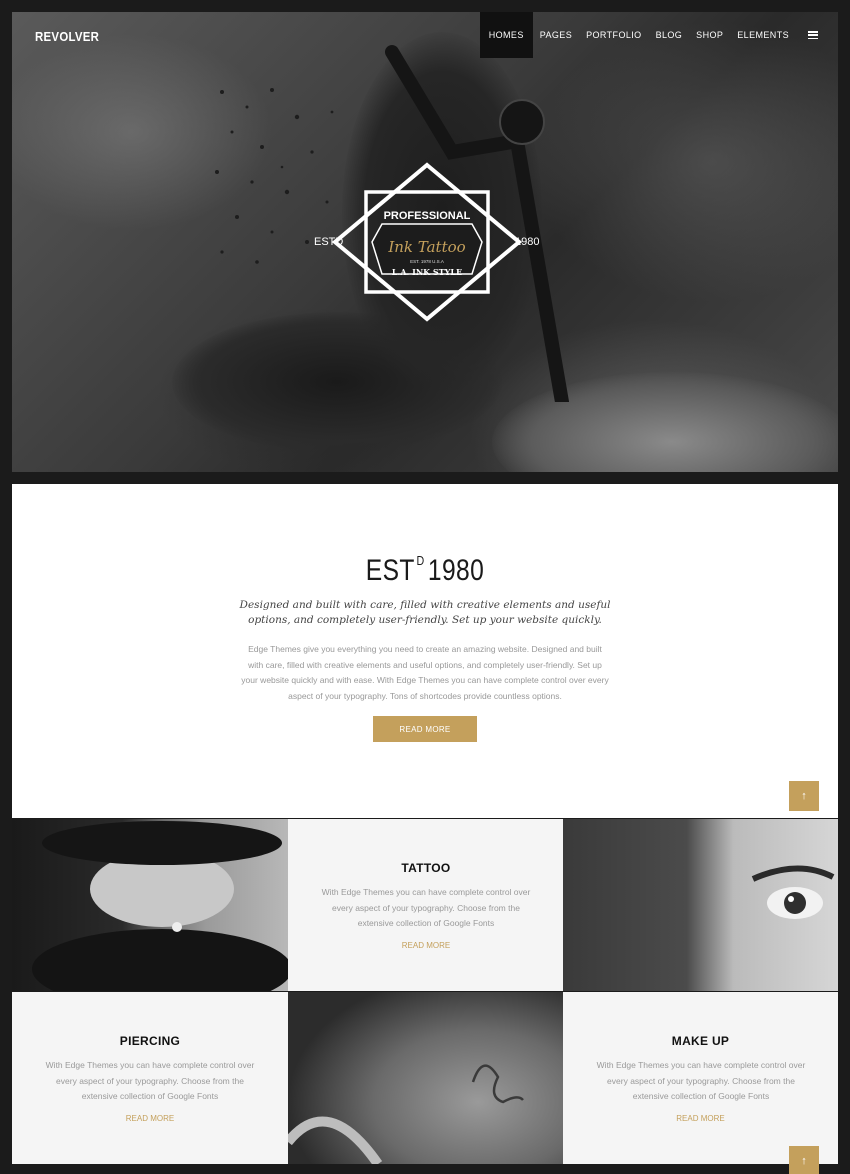 This screenshot has height=1174, width=850. What do you see at coordinates (427, 216) in the screenshot?
I see `badge-top-text: PROFESSIONAL` at bounding box center [427, 216].